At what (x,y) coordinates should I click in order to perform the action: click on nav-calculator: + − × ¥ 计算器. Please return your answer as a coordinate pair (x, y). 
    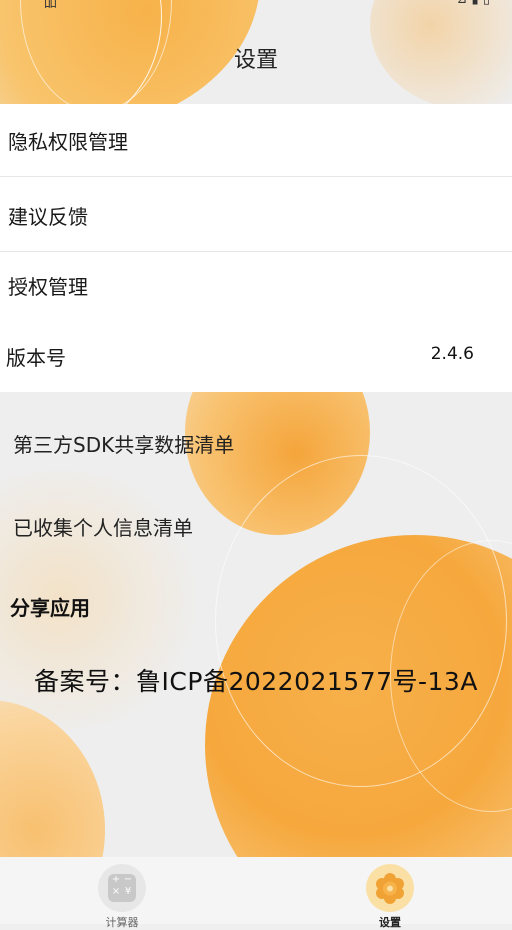
    Looking at the image, I should click on (122, 893).